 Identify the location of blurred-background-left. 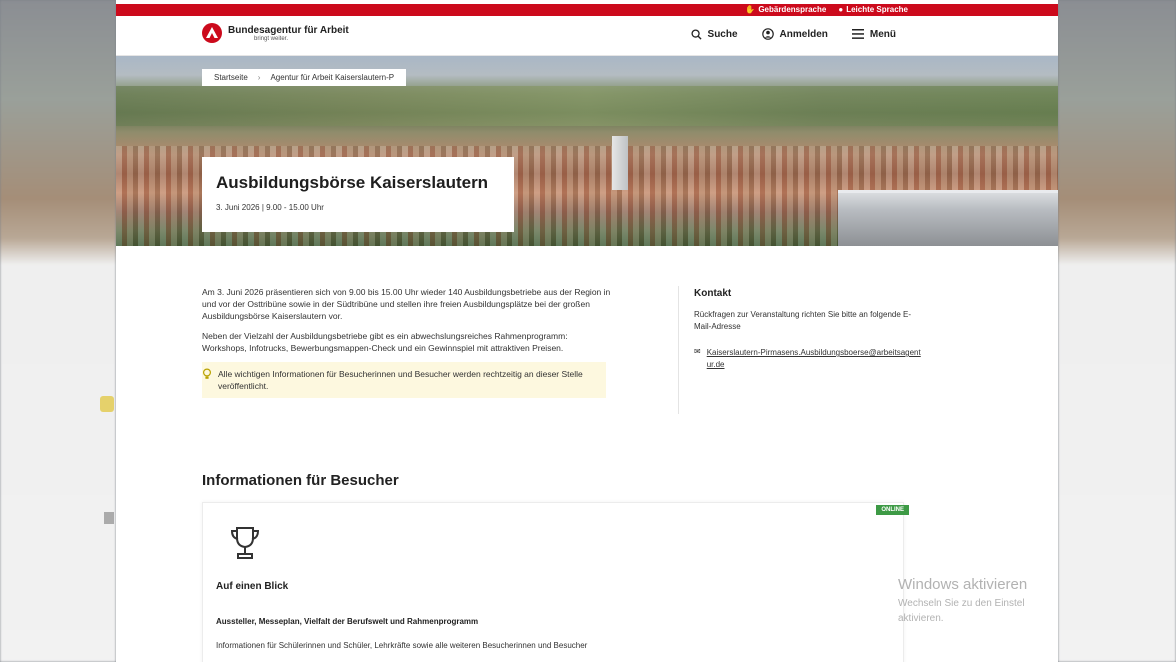
(58, 331).